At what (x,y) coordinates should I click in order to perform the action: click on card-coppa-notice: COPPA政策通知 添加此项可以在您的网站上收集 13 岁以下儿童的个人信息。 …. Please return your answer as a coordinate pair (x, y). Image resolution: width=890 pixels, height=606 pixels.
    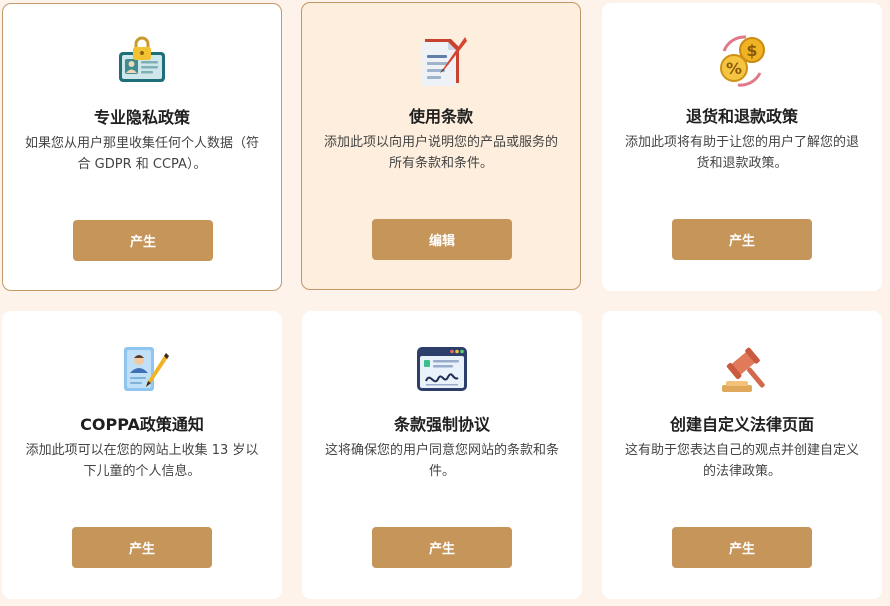
    Looking at the image, I should click on (142, 455).